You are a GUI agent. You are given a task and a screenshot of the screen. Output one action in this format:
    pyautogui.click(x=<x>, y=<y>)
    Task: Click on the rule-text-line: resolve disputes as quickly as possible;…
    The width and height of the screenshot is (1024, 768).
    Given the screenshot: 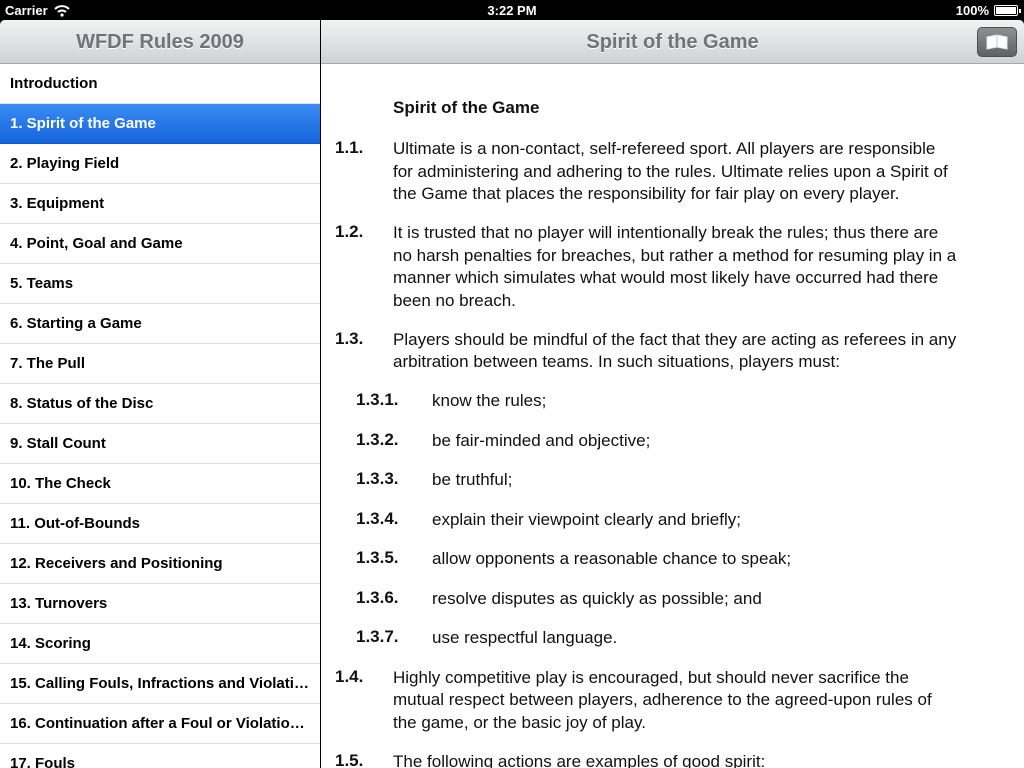 What is the action you would take?
    pyautogui.click(x=597, y=598)
    